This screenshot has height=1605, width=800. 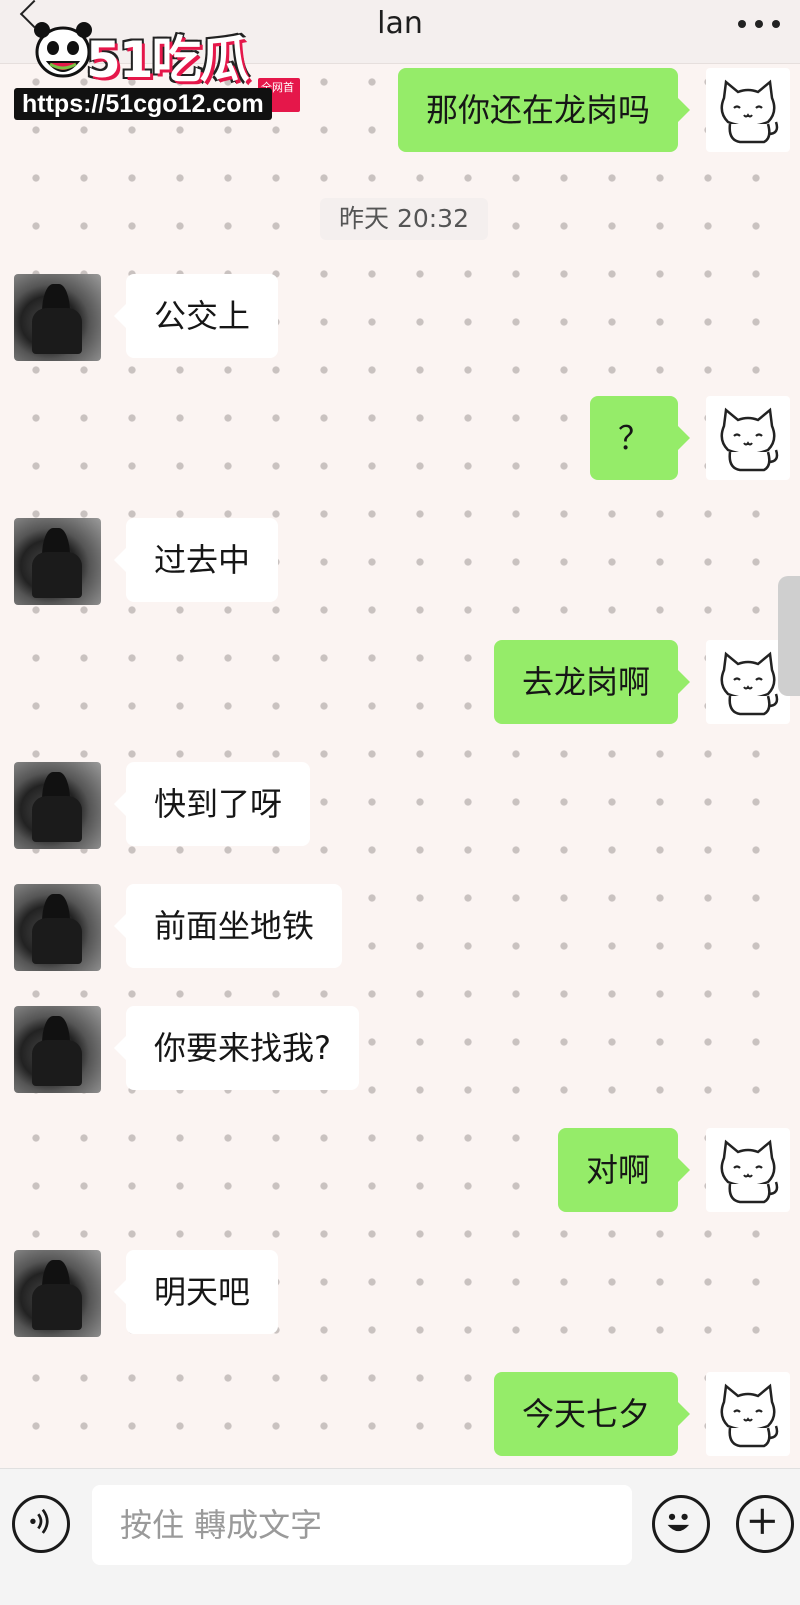 I want to click on message-input: 按住 轉成文字, so click(x=362, y=1525).